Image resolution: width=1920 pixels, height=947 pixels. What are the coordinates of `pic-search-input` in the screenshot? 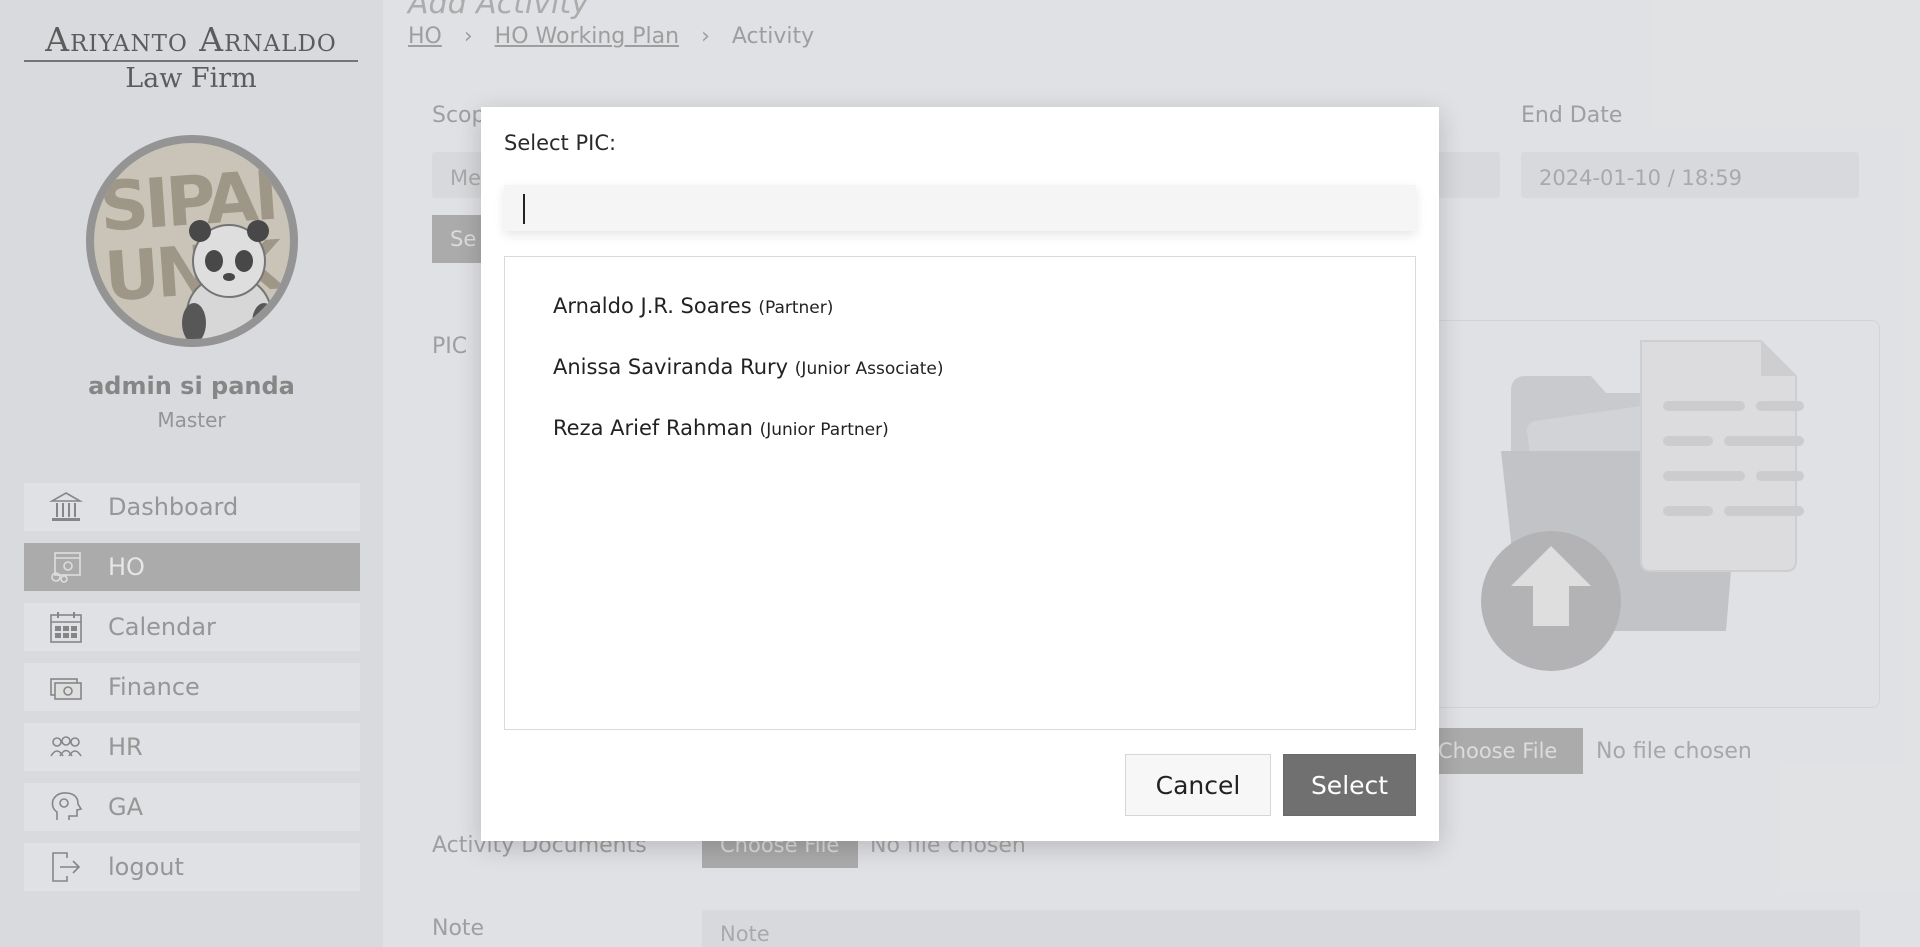 It's located at (960, 208).